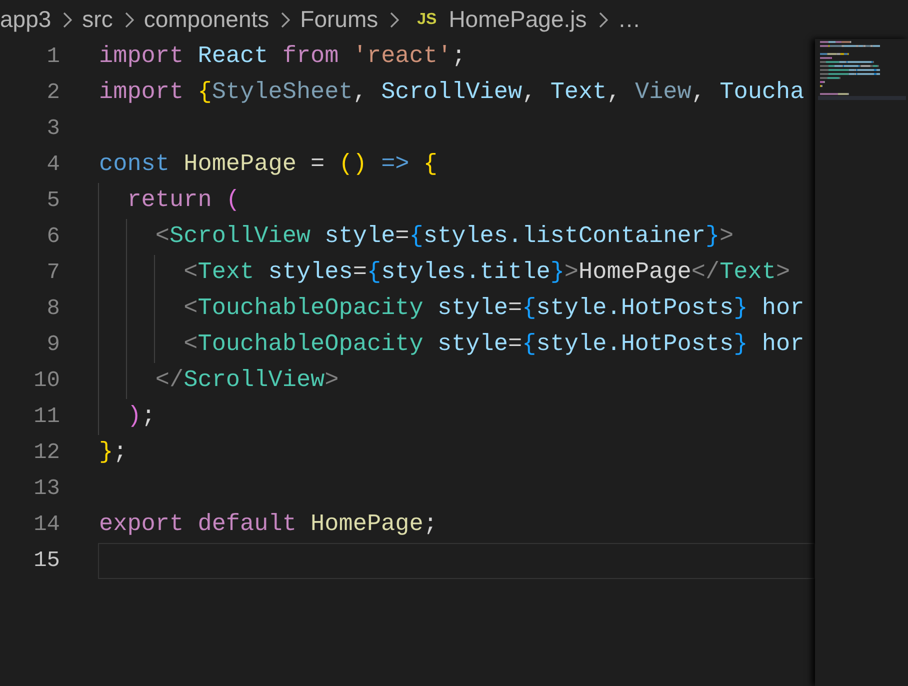 This screenshot has width=908, height=686. Describe the element at coordinates (97, 19) in the screenshot. I see `breadcrumb-item: src` at that location.